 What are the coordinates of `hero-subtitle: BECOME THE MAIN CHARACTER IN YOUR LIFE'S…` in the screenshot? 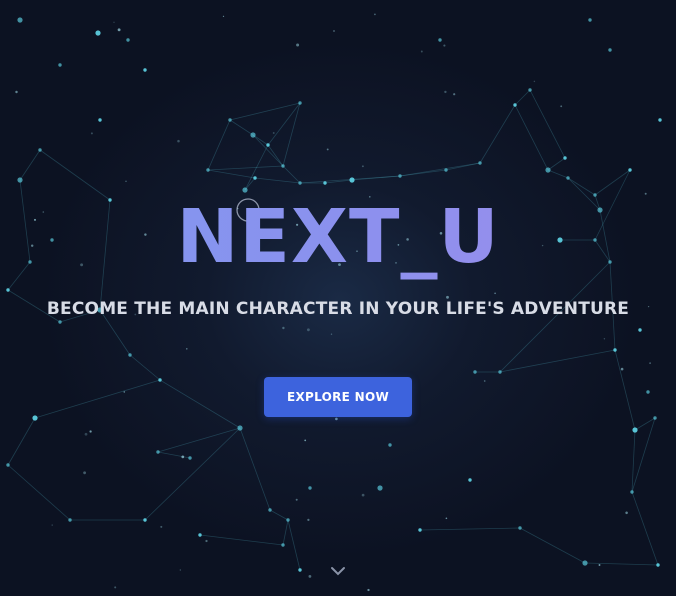 It's located at (338, 309).